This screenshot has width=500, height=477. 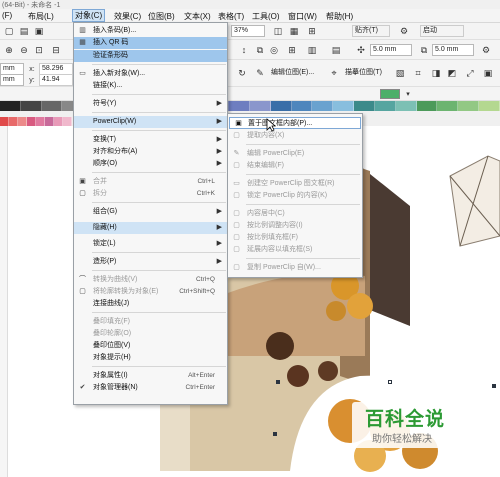 What do you see at coordinates (278, 31) in the screenshot?
I see `full-screen-icon: ◫` at bounding box center [278, 31].